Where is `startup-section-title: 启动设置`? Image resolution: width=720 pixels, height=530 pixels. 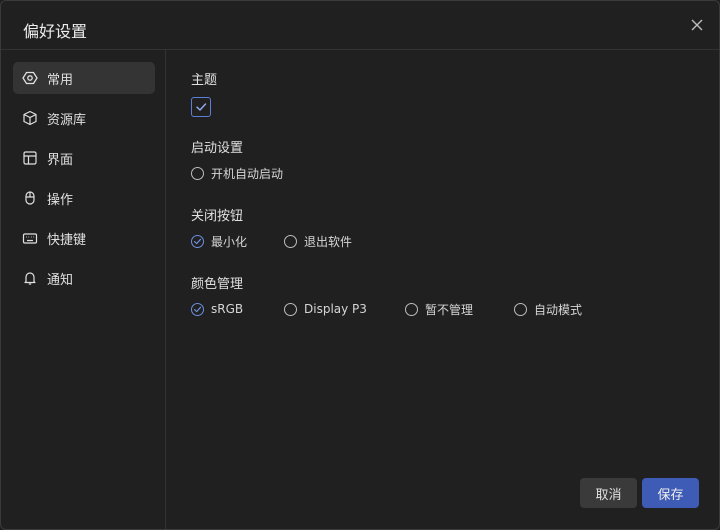
startup-section-title: 启动设置 is located at coordinates (217, 148).